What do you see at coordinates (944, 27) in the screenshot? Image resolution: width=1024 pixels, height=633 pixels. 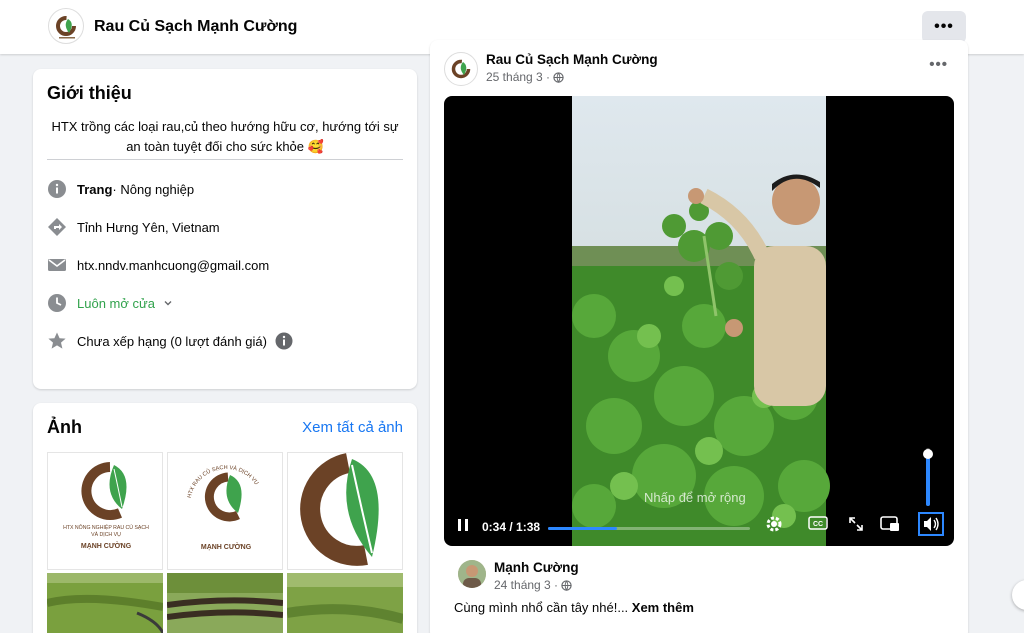 I see `more-options-button: •••` at bounding box center [944, 27].